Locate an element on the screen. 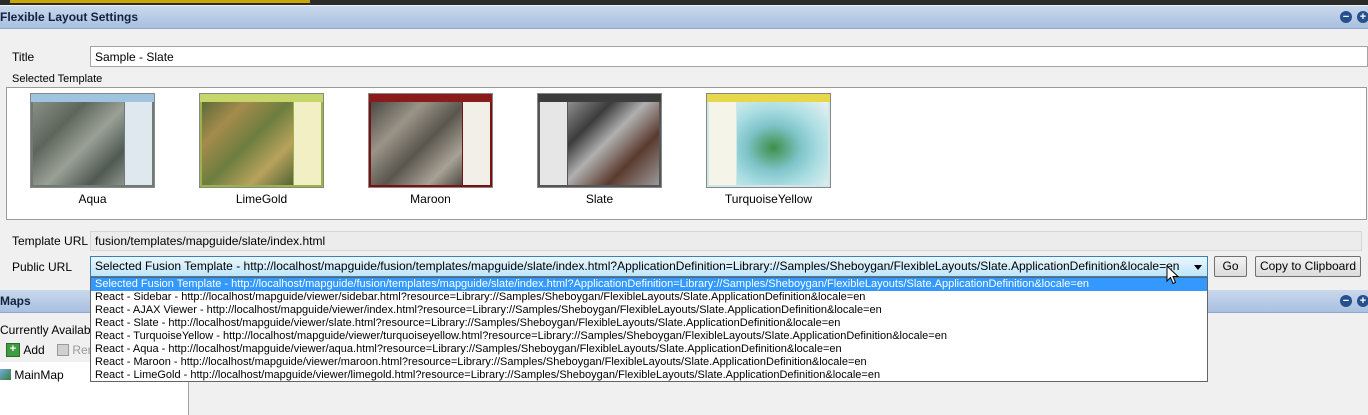 The width and height of the screenshot is (1368, 415). remove-button: Rer is located at coordinates (74, 350).